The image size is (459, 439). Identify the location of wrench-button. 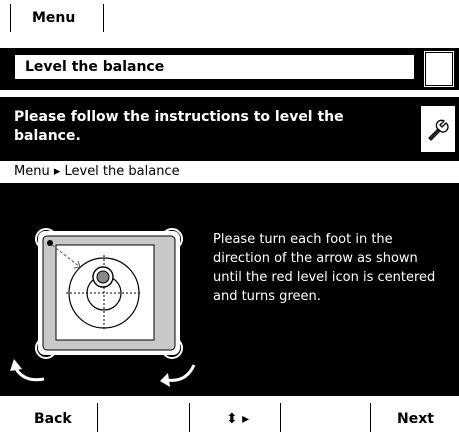
(438, 129).